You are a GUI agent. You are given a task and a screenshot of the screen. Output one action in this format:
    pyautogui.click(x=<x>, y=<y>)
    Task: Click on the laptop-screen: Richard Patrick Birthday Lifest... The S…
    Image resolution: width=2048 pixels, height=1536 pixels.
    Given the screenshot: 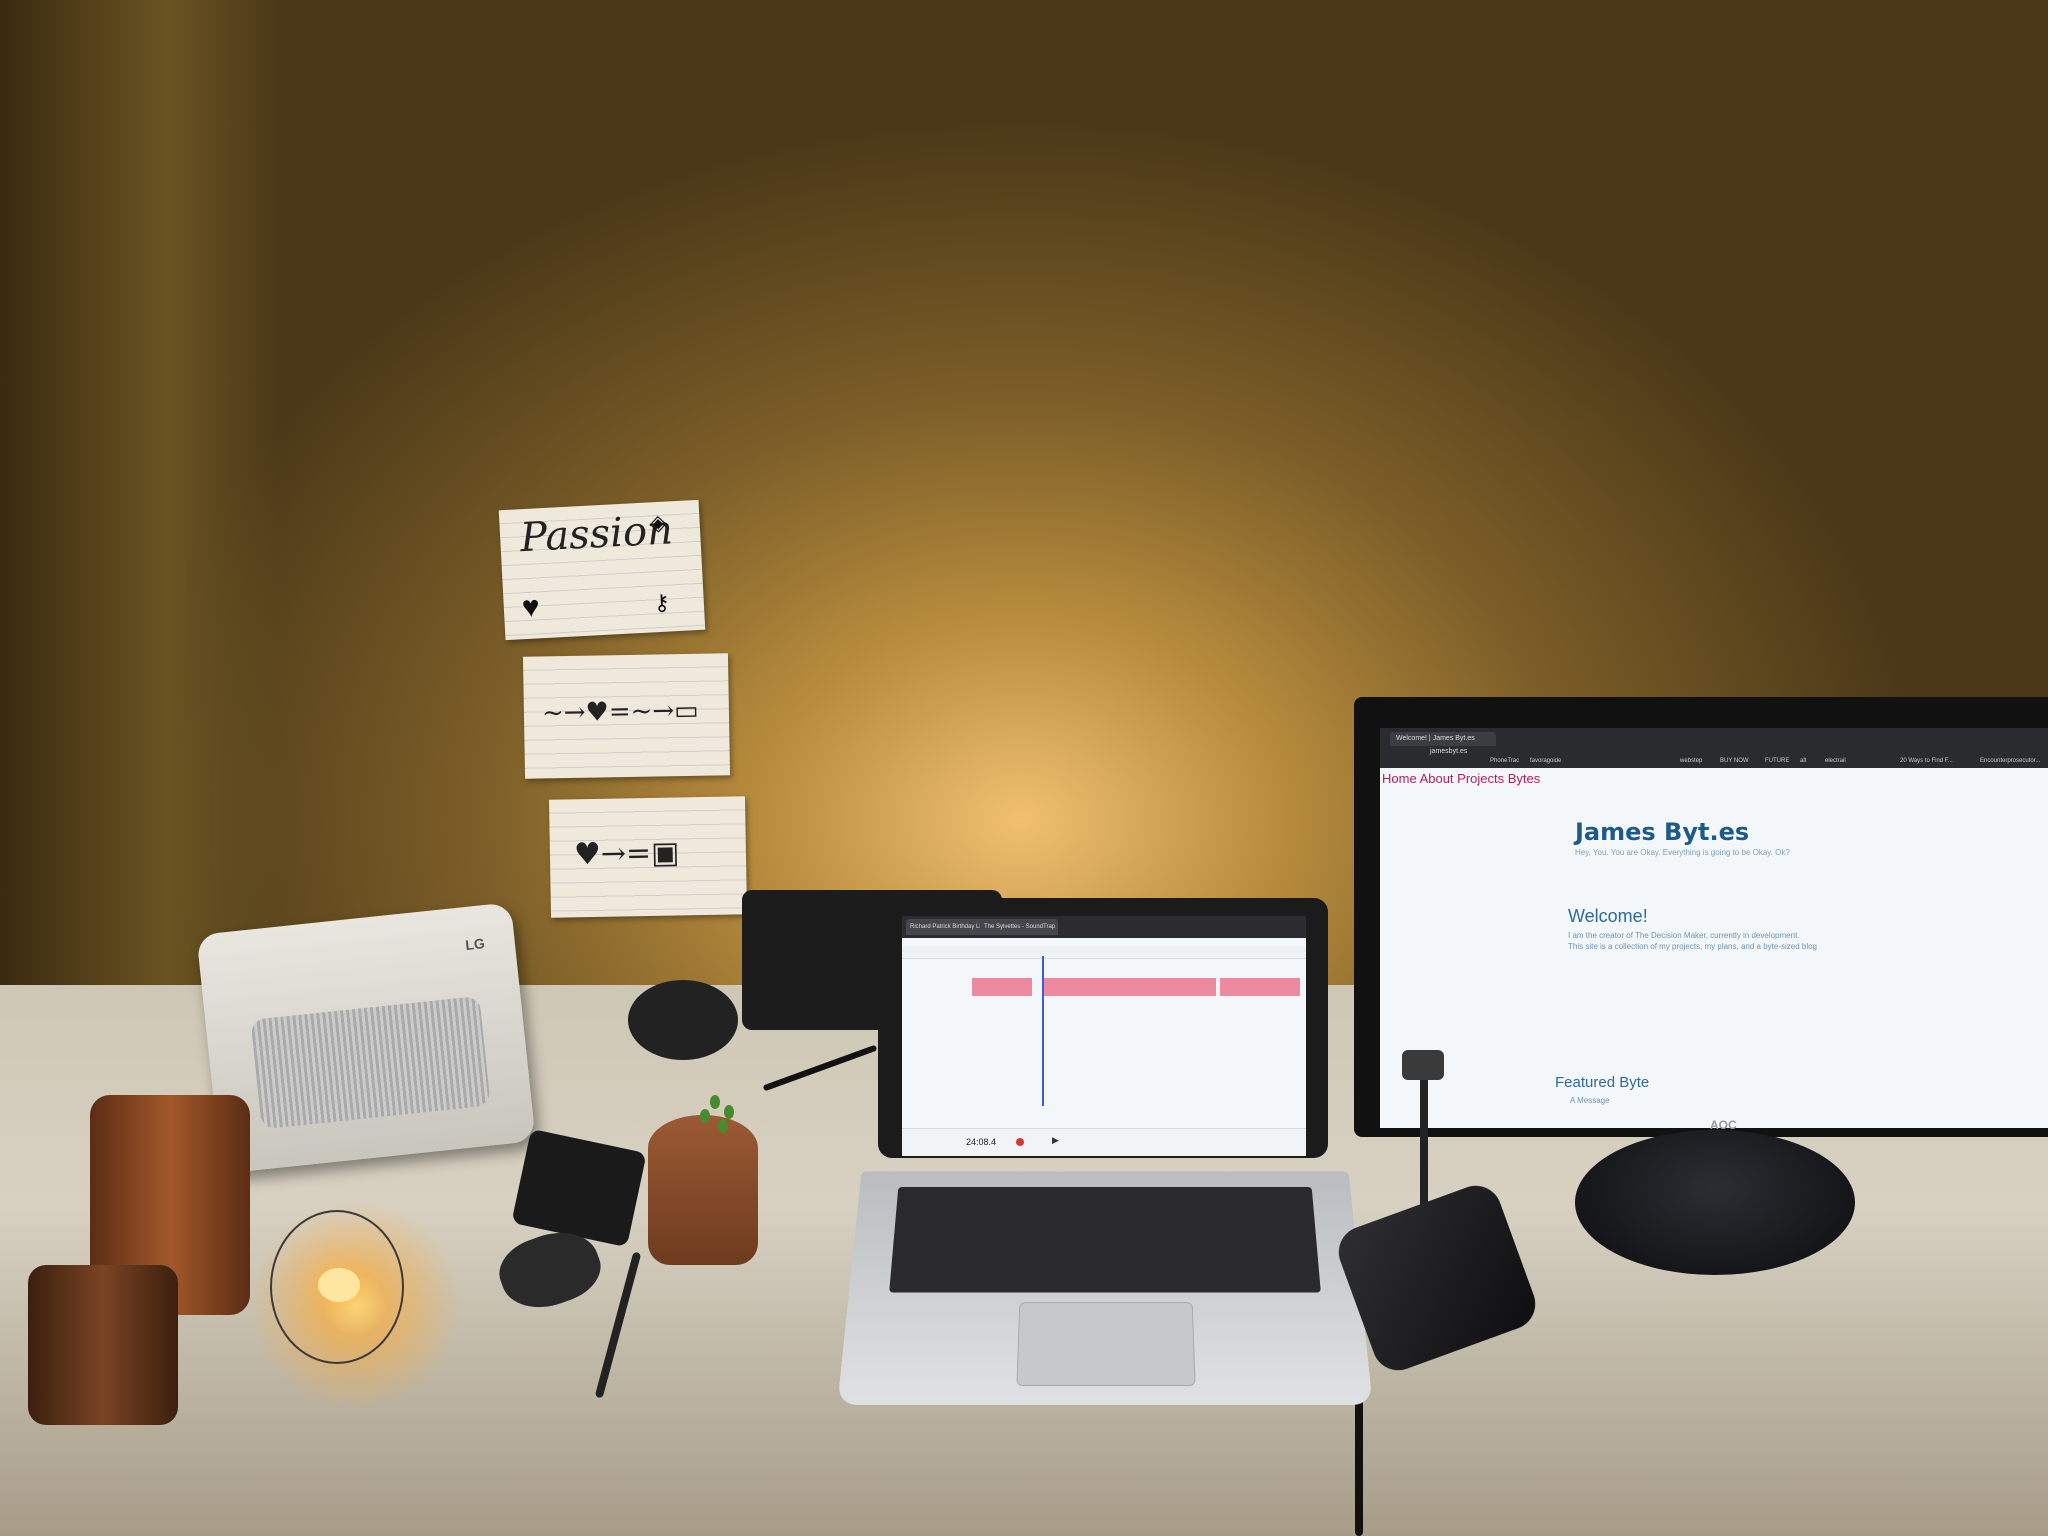 What is the action you would take?
    pyautogui.click(x=1104, y=1036)
    